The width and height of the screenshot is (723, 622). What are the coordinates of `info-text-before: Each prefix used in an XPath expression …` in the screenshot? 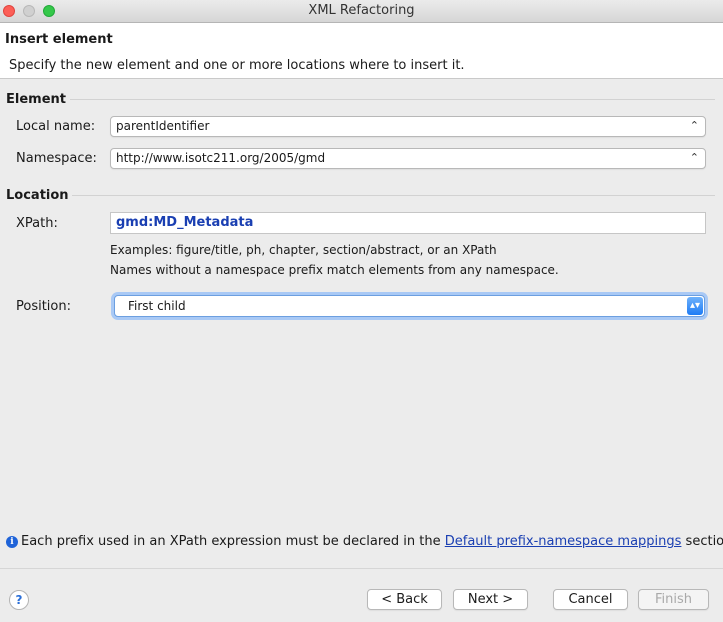 It's located at (233, 541).